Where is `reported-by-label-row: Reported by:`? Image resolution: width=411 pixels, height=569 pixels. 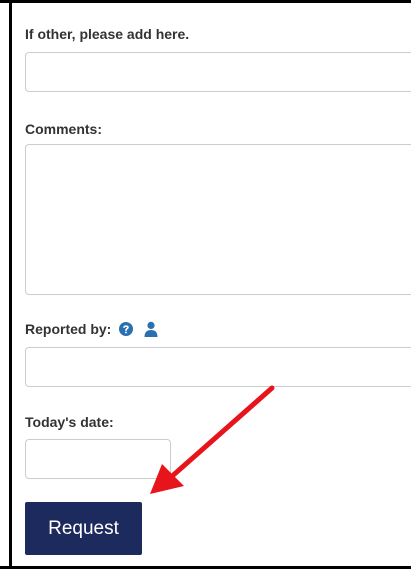
reported-by-label-row: Reported by: is located at coordinates (92, 329).